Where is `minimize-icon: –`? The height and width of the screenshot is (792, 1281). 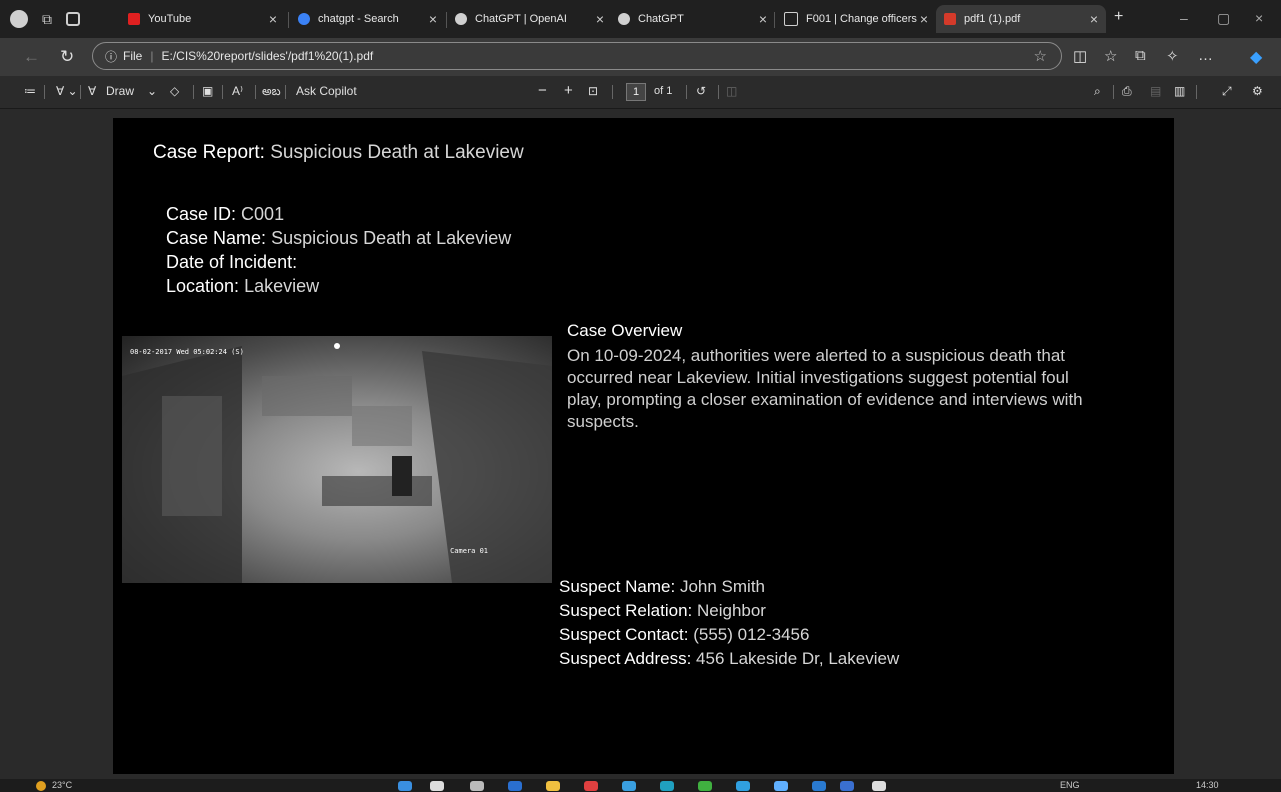
minimize-icon: – is located at coordinates (1184, 18).